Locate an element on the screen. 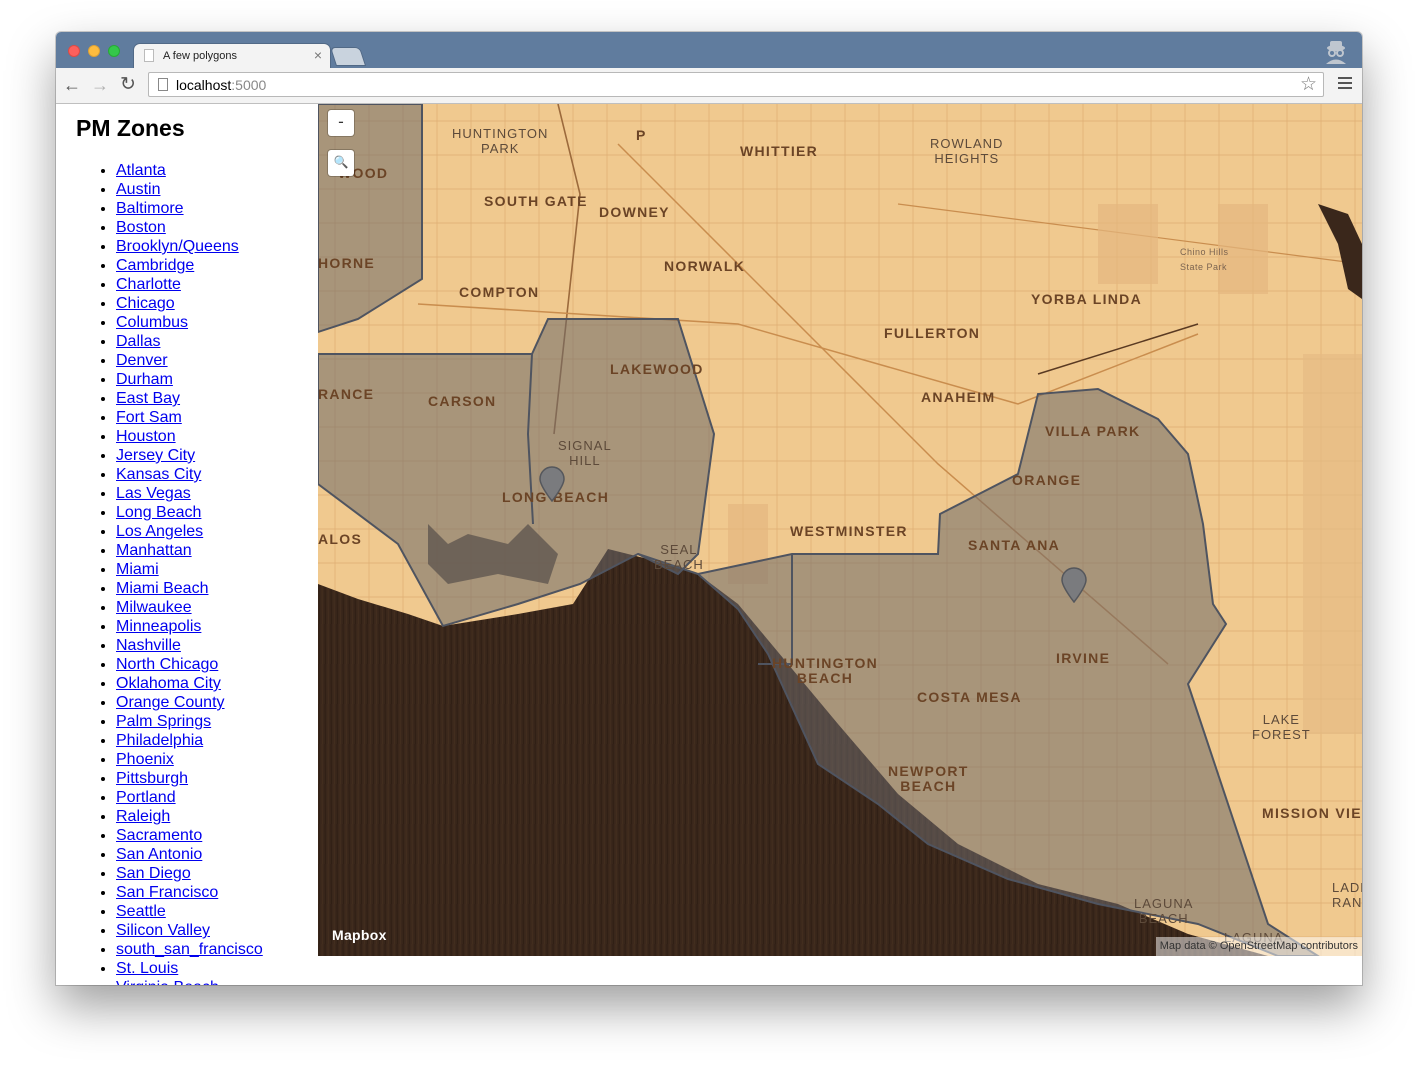  zone-list-item: Dallas is located at coordinates (189, 341).